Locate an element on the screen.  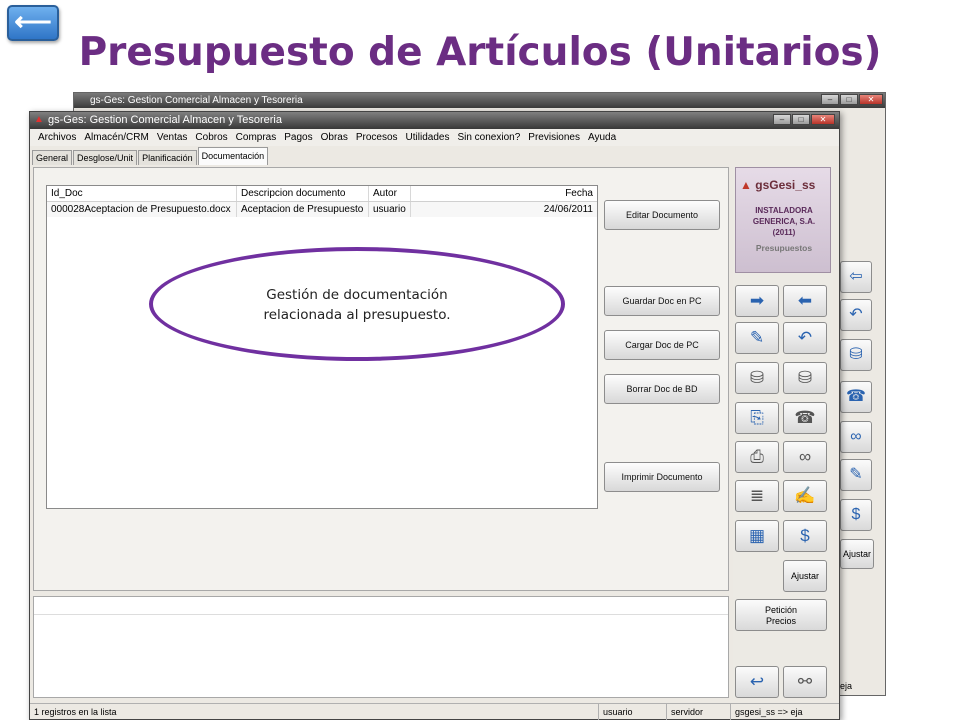
edit-document-icon: ✎ is located at coordinates (757, 338).